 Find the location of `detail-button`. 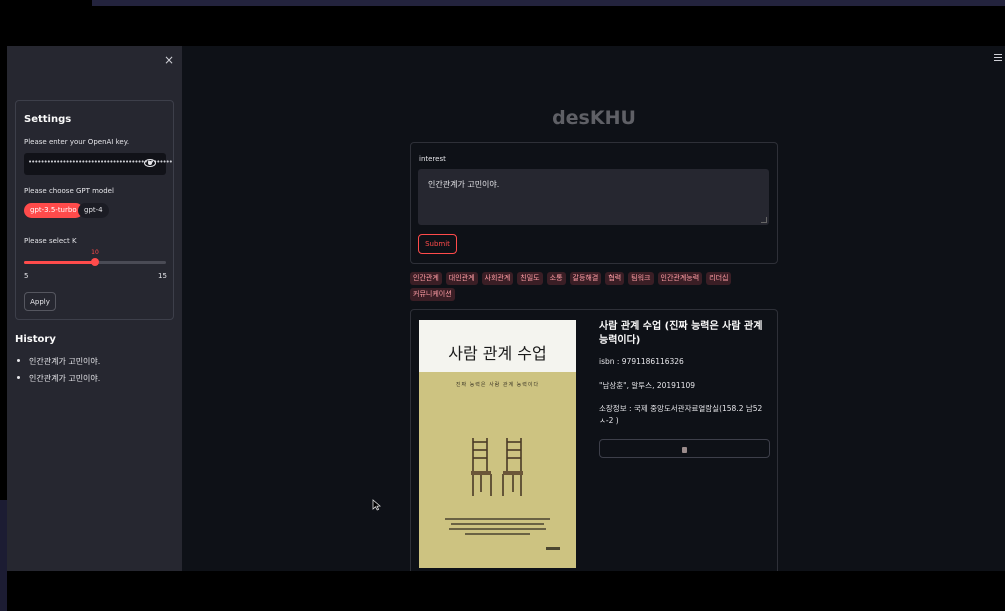

detail-button is located at coordinates (684, 448).